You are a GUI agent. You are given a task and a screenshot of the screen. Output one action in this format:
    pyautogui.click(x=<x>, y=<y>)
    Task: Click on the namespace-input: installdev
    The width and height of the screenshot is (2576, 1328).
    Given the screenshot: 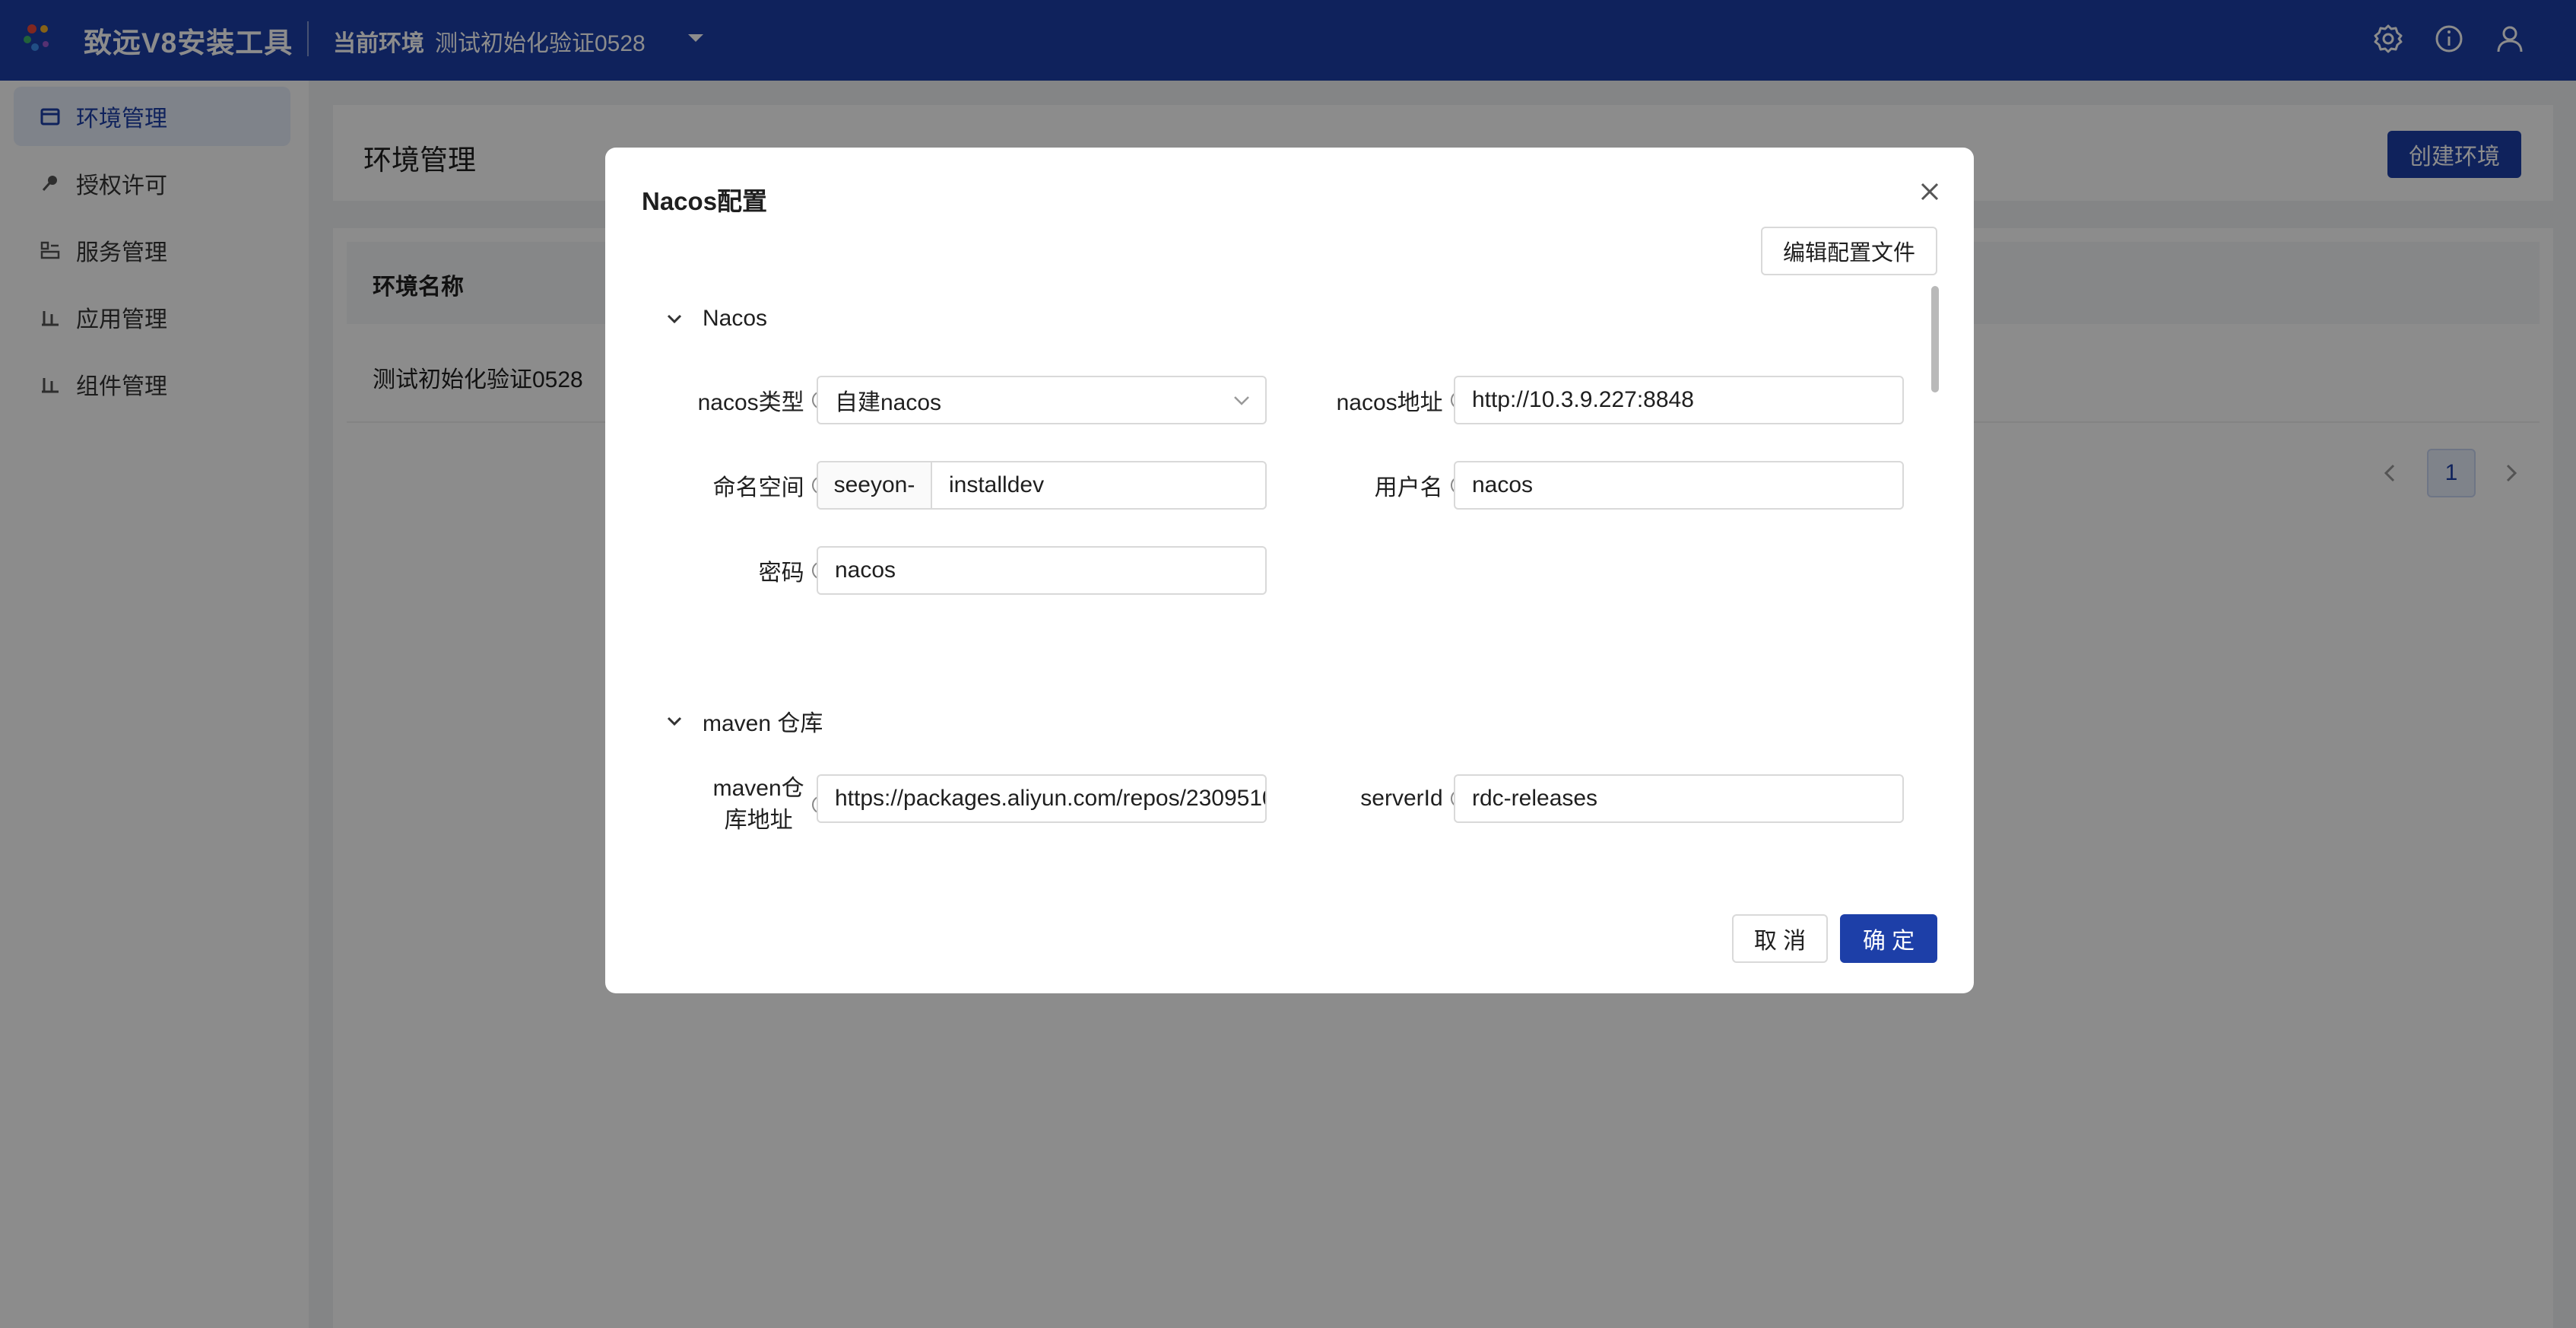 What is the action you would take?
    pyautogui.click(x=1099, y=485)
    